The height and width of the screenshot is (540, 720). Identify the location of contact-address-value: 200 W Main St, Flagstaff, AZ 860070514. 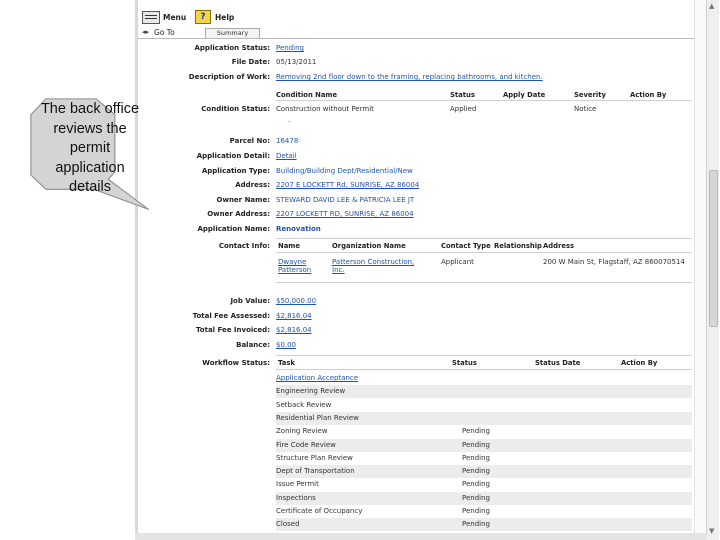
(614, 262).